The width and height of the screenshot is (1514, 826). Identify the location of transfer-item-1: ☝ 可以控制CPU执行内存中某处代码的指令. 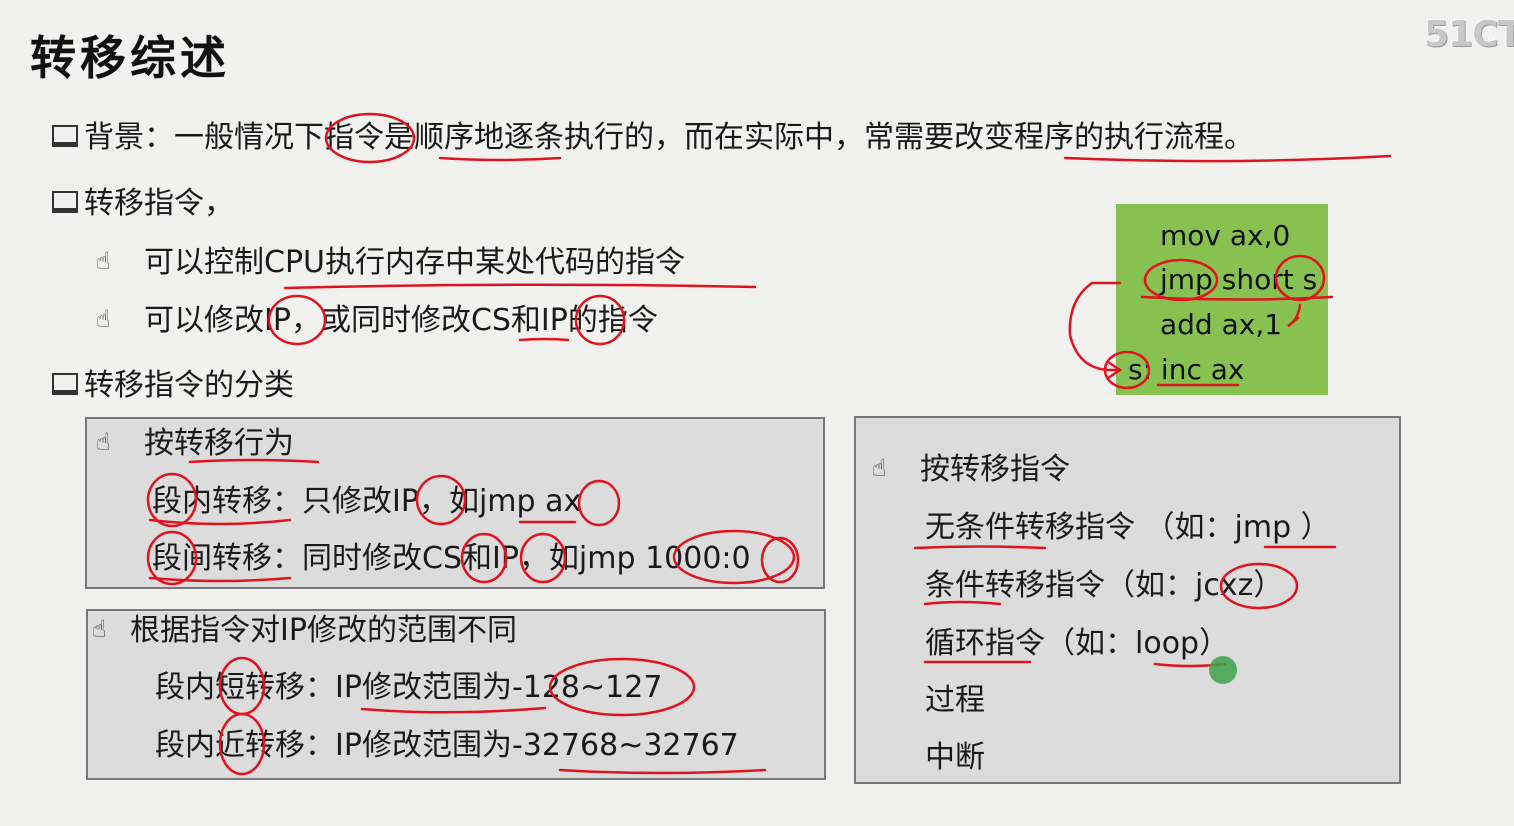
(390, 263).